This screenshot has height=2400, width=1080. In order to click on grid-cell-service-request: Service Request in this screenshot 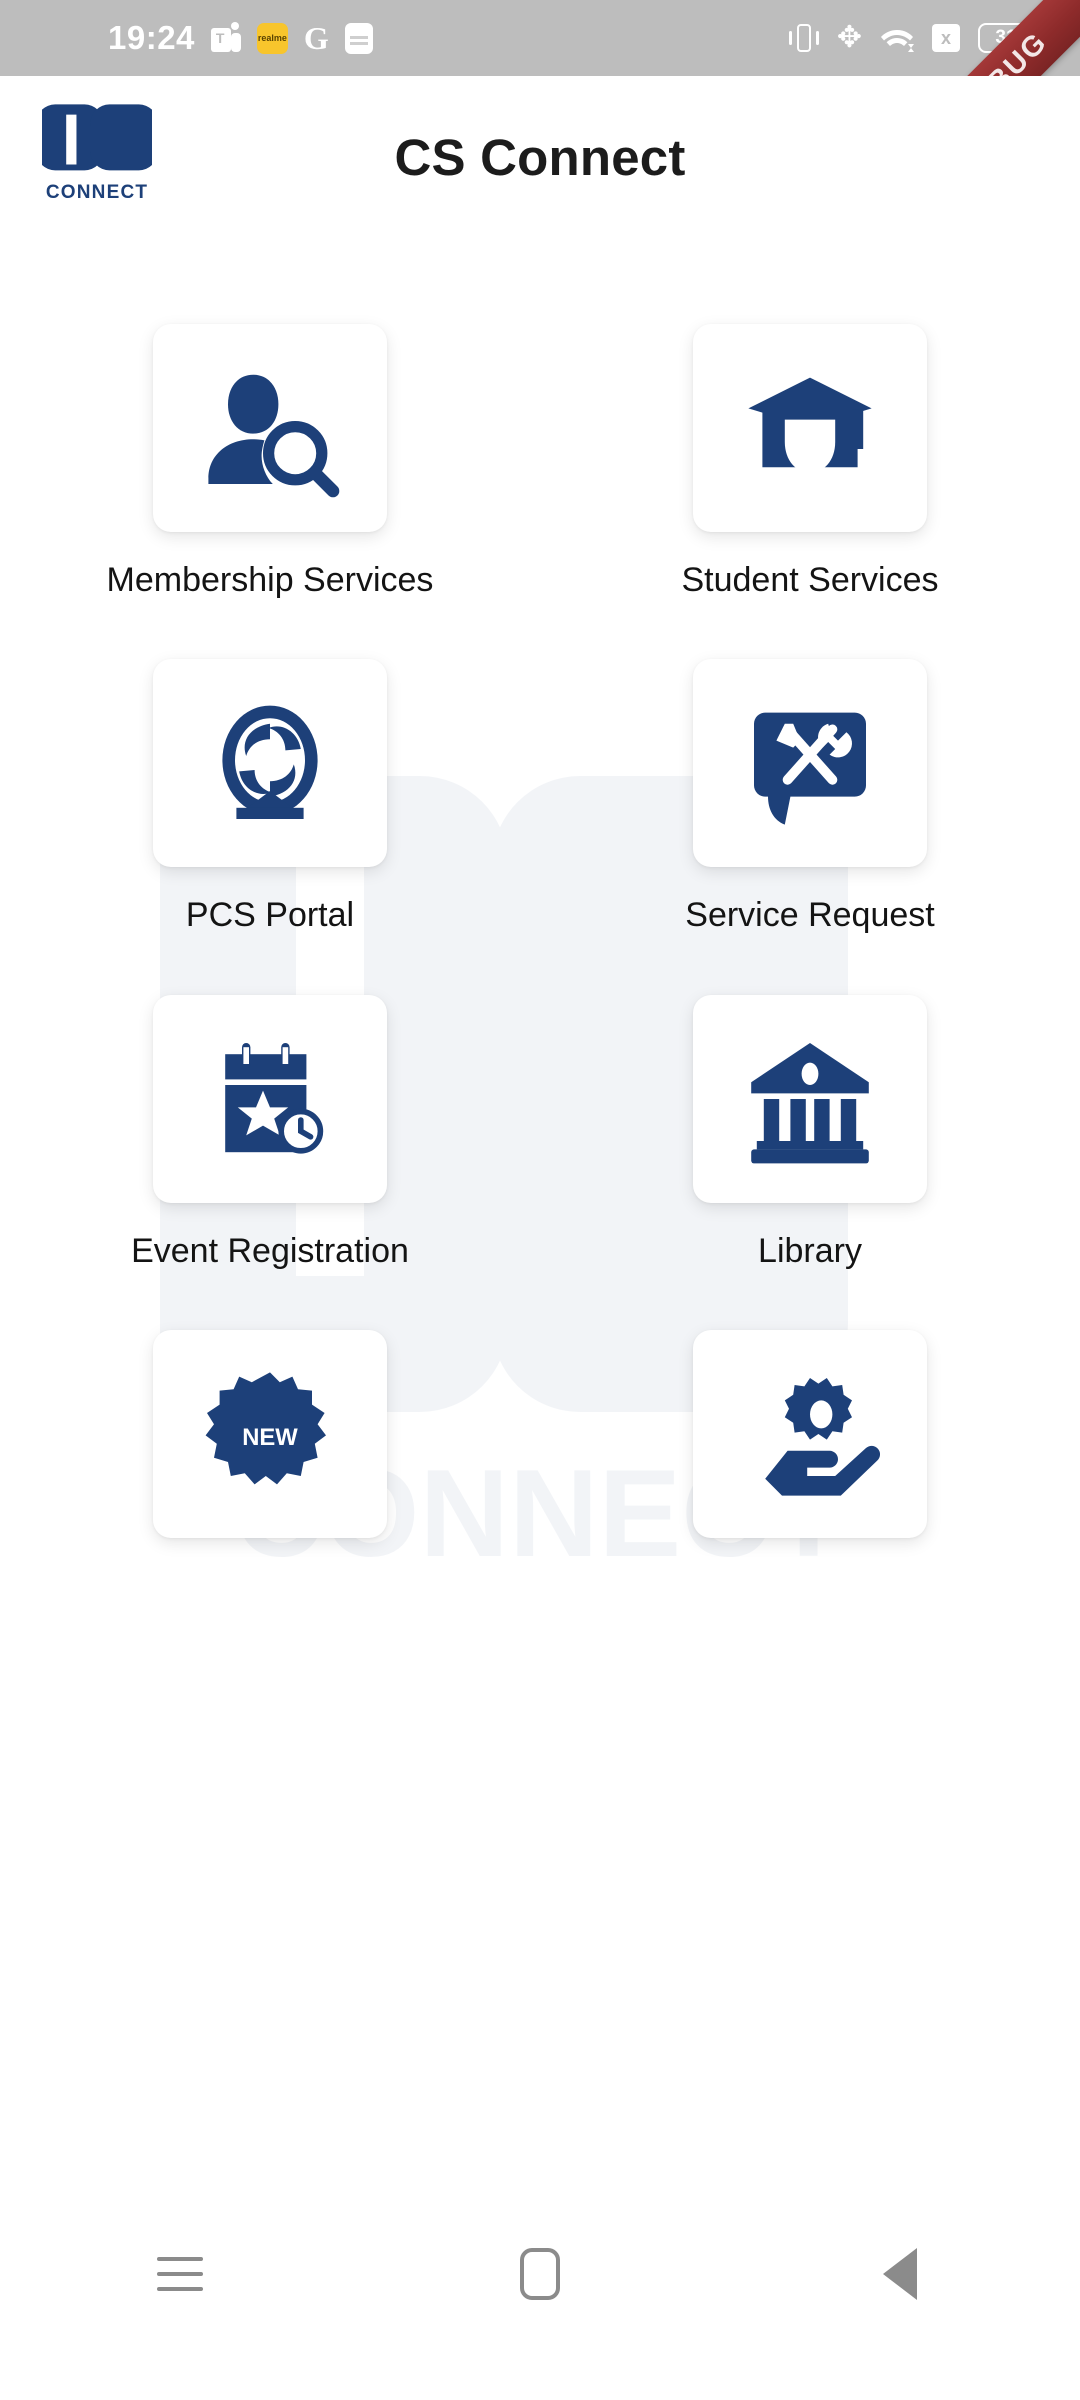, I will do `click(810, 768)`.